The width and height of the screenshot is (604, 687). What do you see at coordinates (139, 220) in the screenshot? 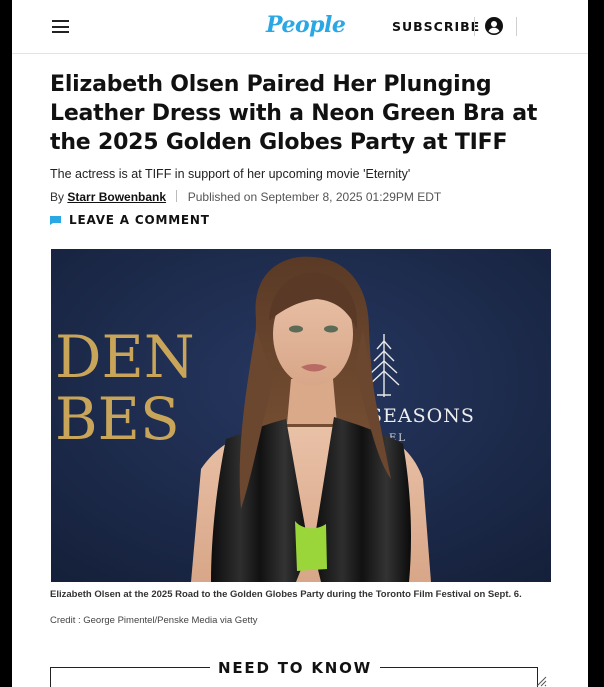
I see `leave-comment-label: LEAVE A COMMENT` at bounding box center [139, 220].